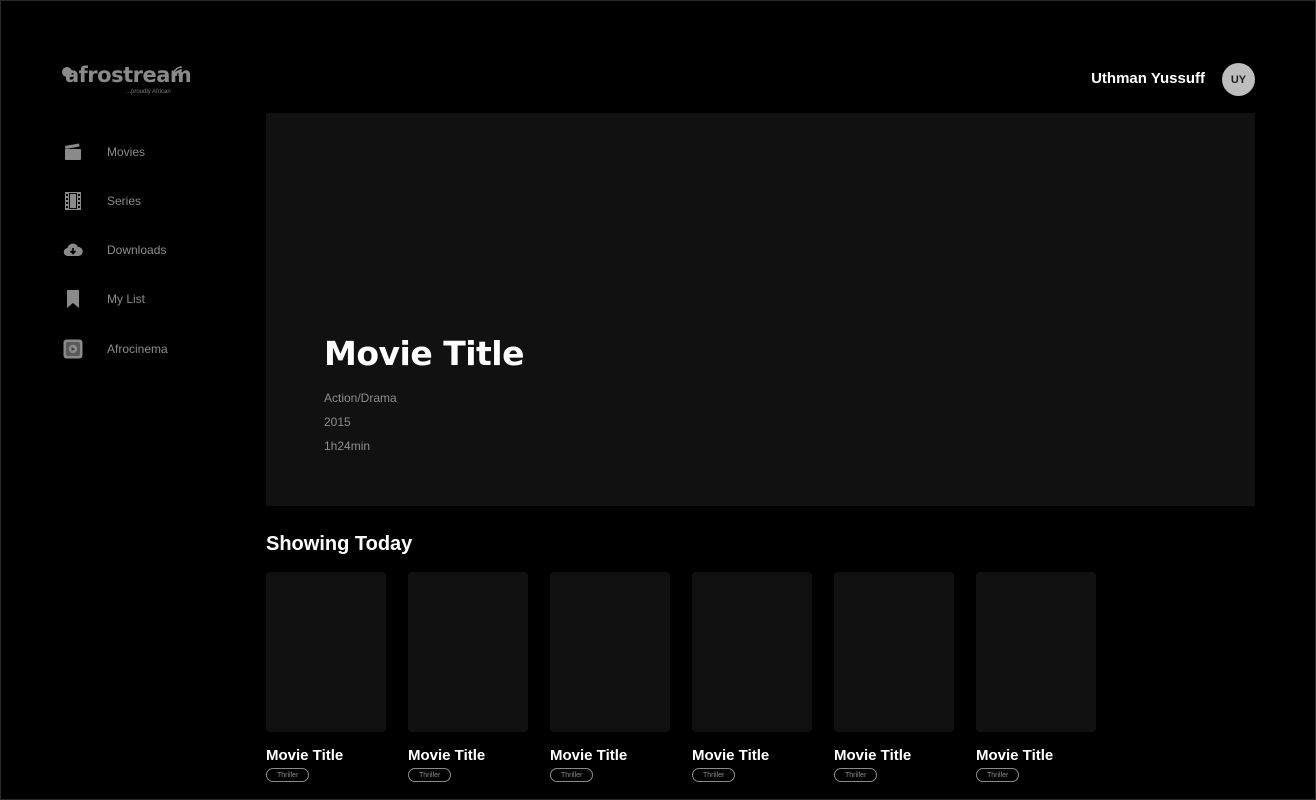 This screenshot has width=1316, height=800. I want to click on sidebar-item-label: Downloads, so click(137, 250).